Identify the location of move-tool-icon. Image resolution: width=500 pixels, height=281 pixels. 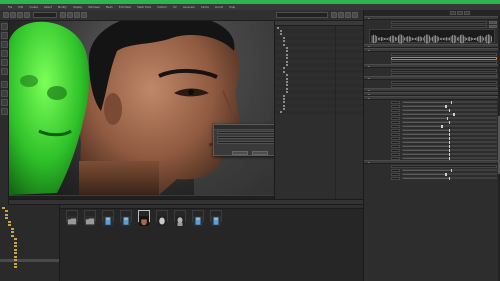
(4, 53).